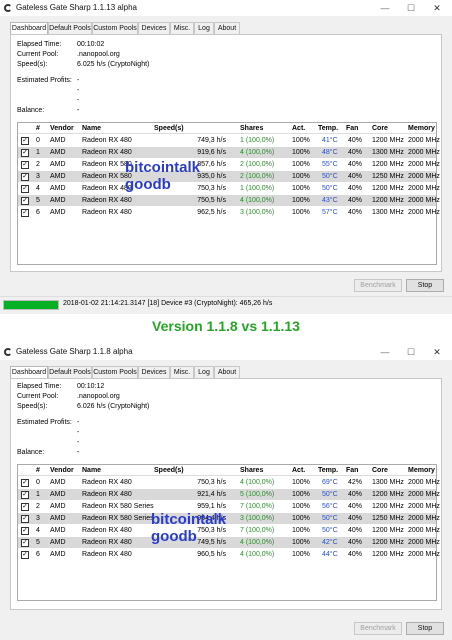  Describe the element at coordinates (78, 110) in the screenshot. I see `balance-value: -` at that location.